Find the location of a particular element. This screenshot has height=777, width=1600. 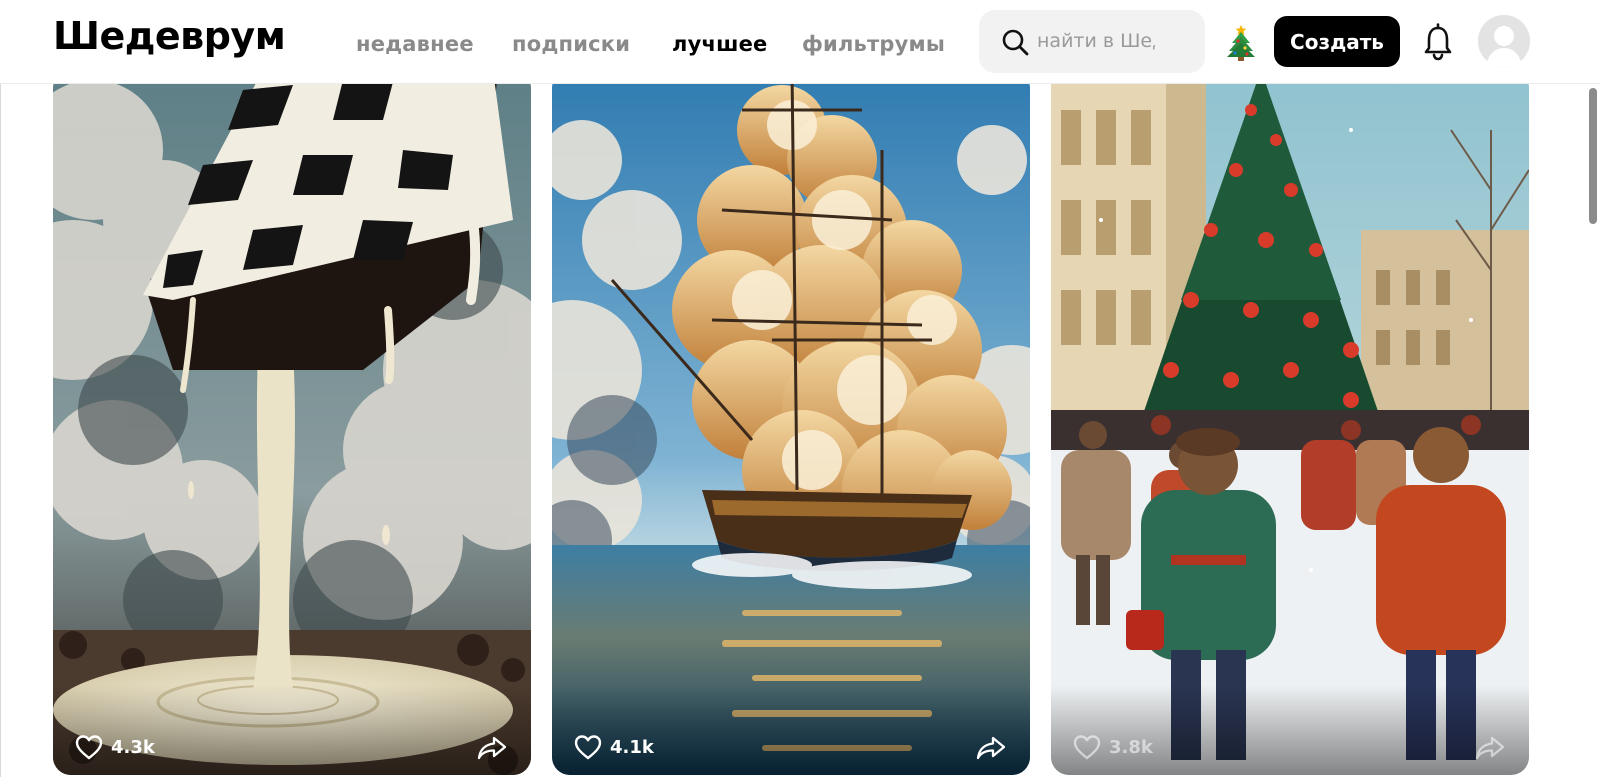

tab-filtrums: фильтрумы is located at coordinates (873, 44).